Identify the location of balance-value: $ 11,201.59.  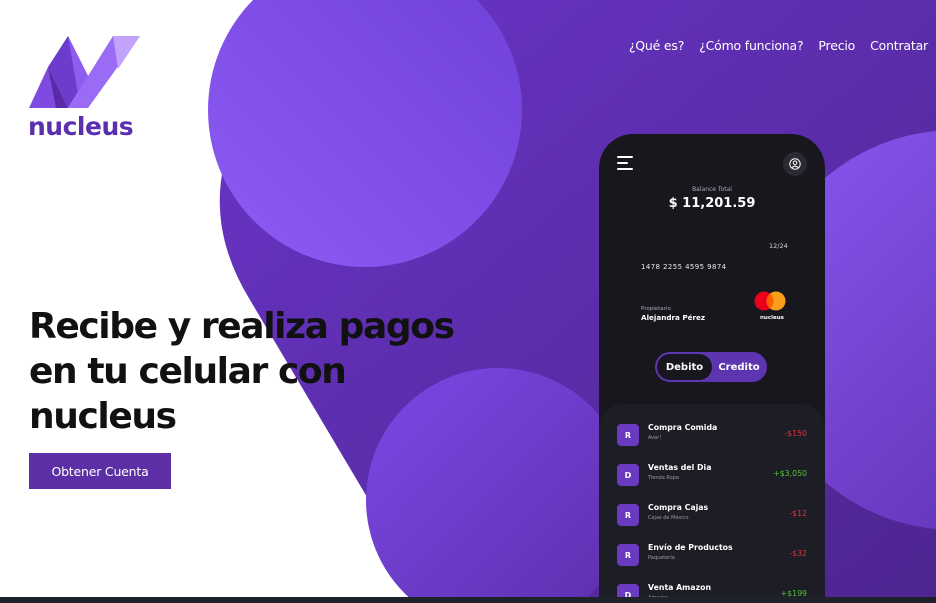
(712, 203).